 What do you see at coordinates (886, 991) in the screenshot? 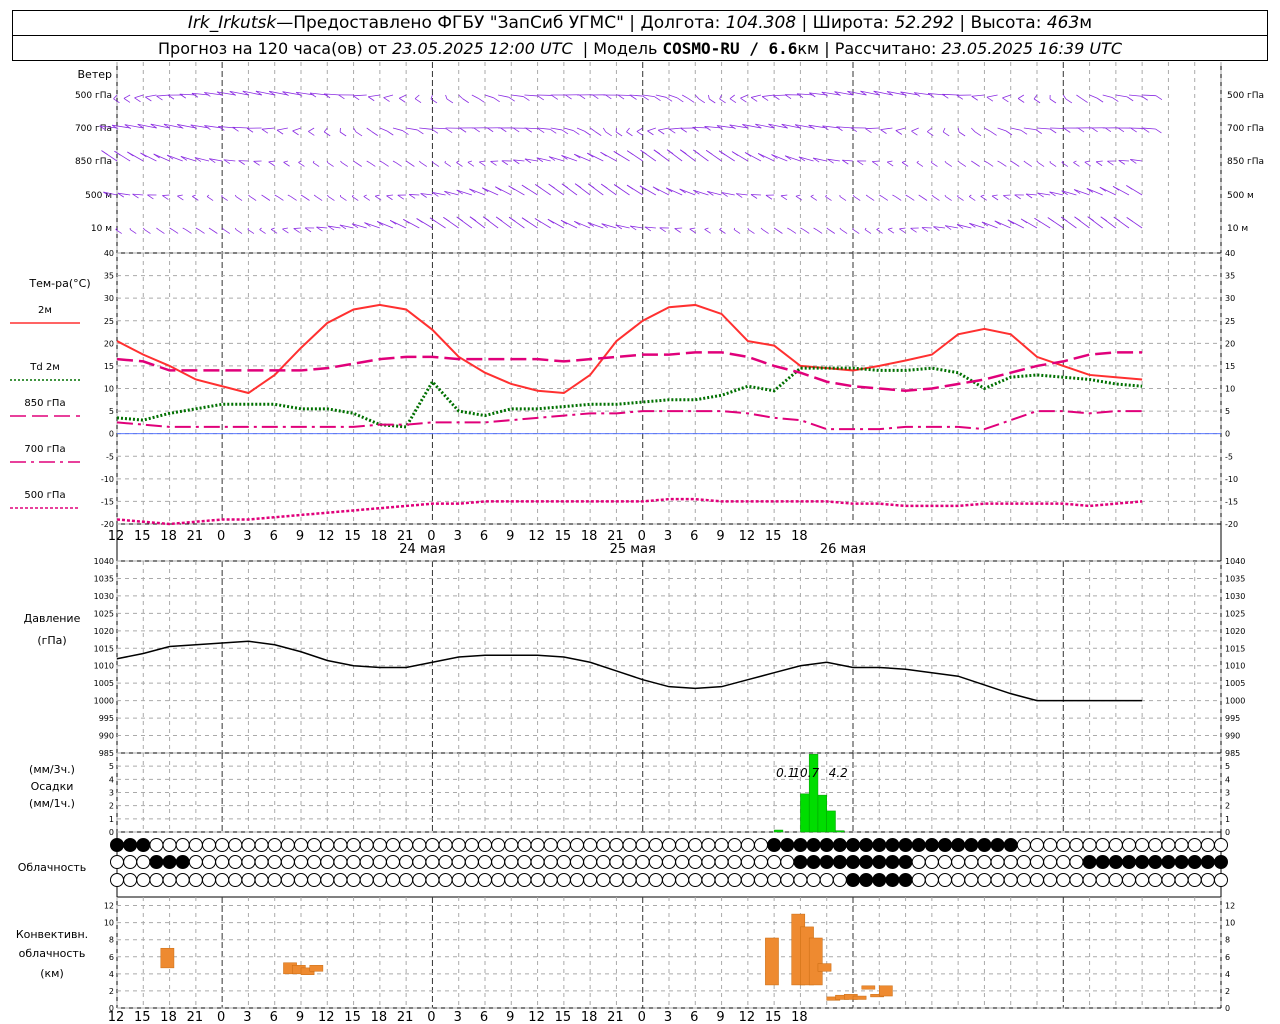
I see `convective-bar` at bounding box center [886, 991].